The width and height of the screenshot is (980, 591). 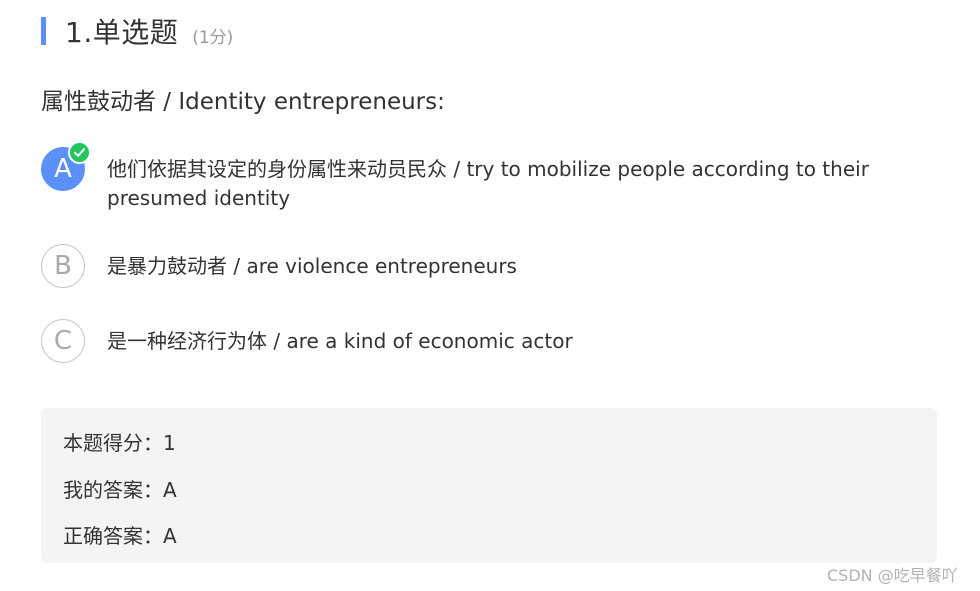 I want to click on option-b-letter: B, so click(x=63, y=266).